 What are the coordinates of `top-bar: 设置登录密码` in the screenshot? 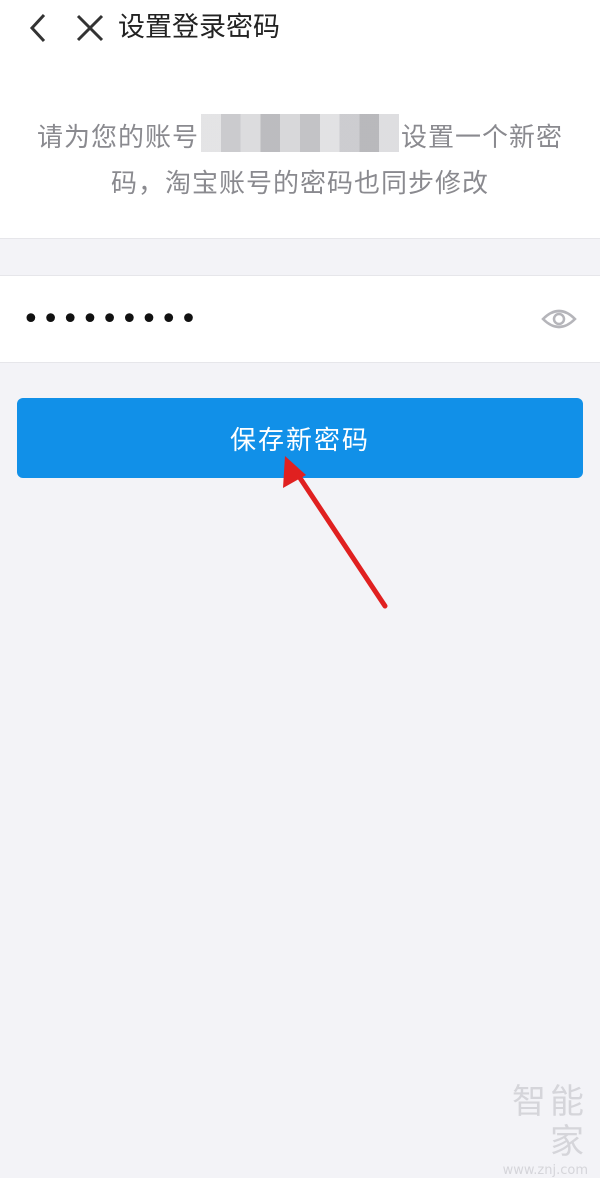 It's located at (300, 31).